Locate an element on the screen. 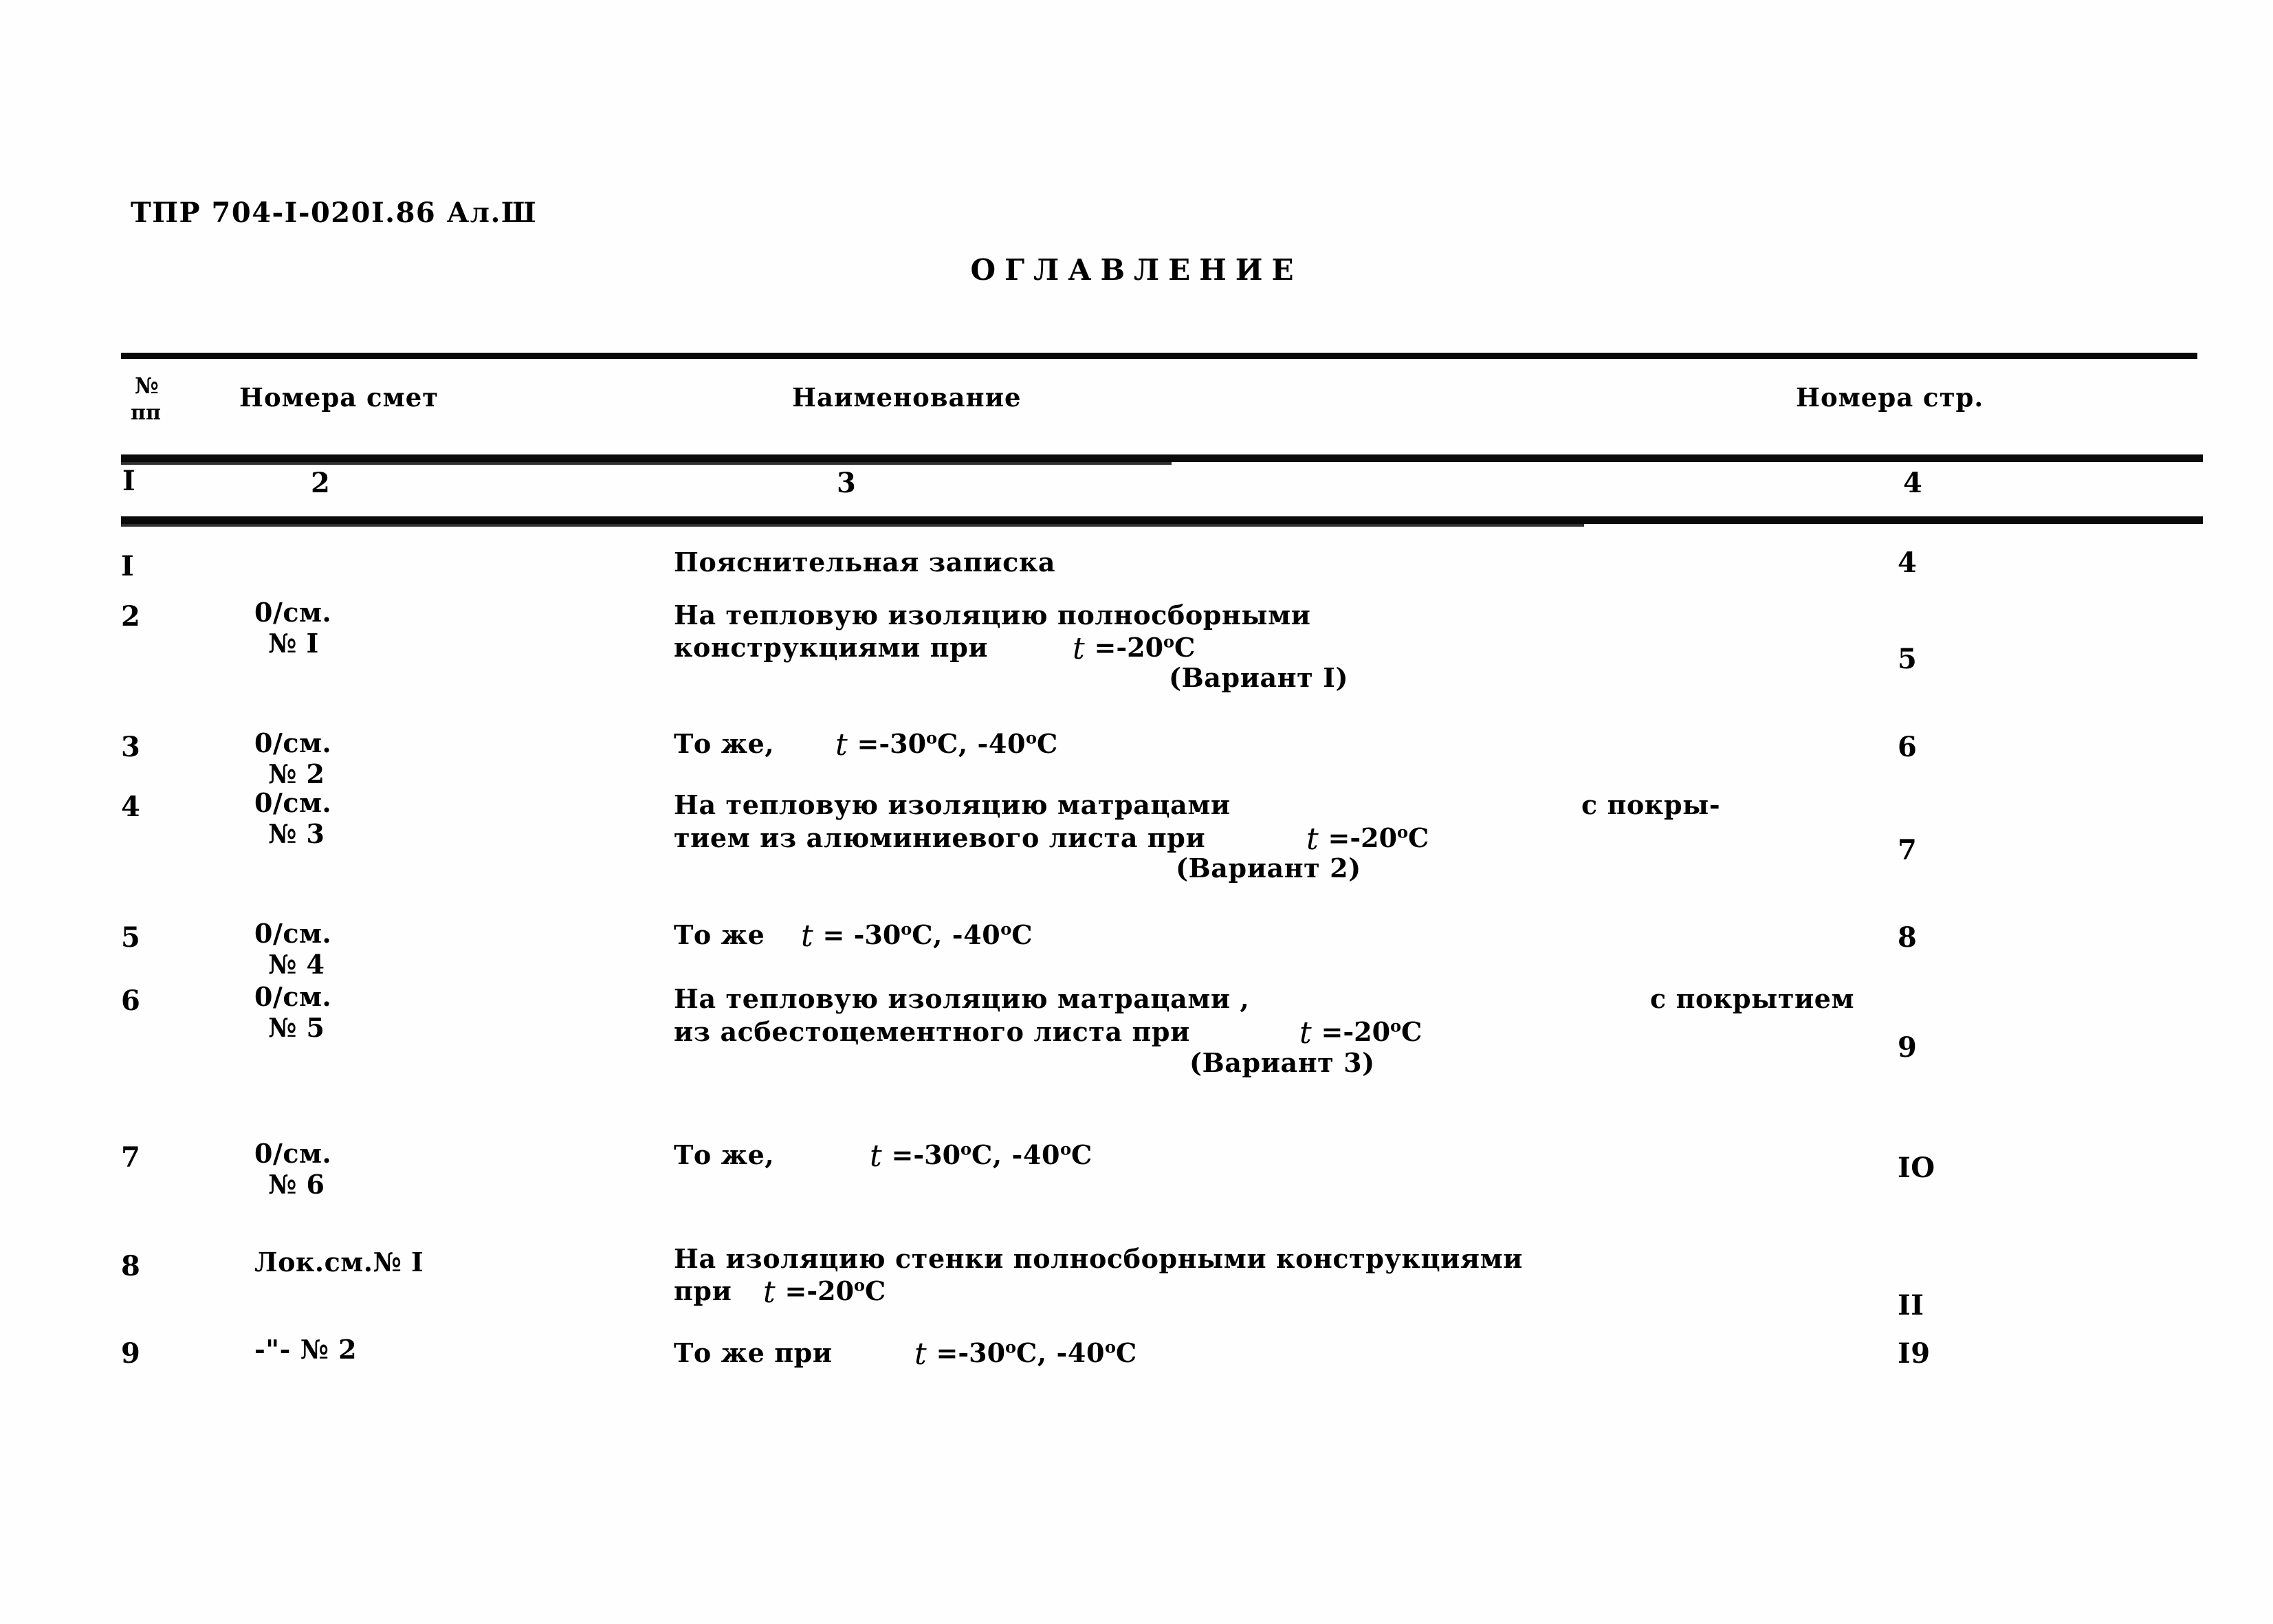 The image size is (2273, 1624). row-page-number: 8 is located at coordinates (1908, 937).